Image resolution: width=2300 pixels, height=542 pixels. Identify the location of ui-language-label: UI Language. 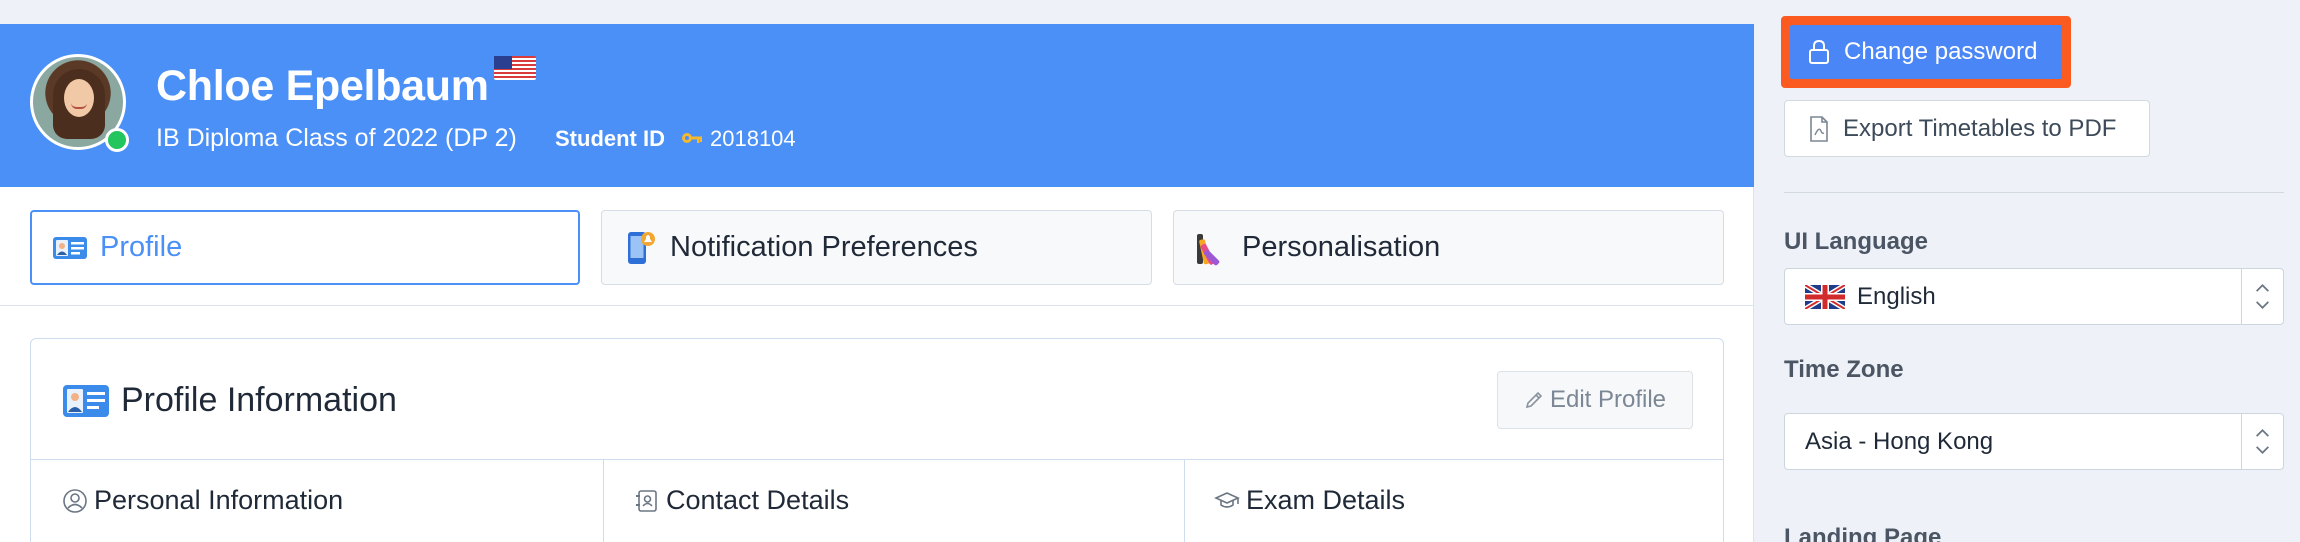
(1856, 241).